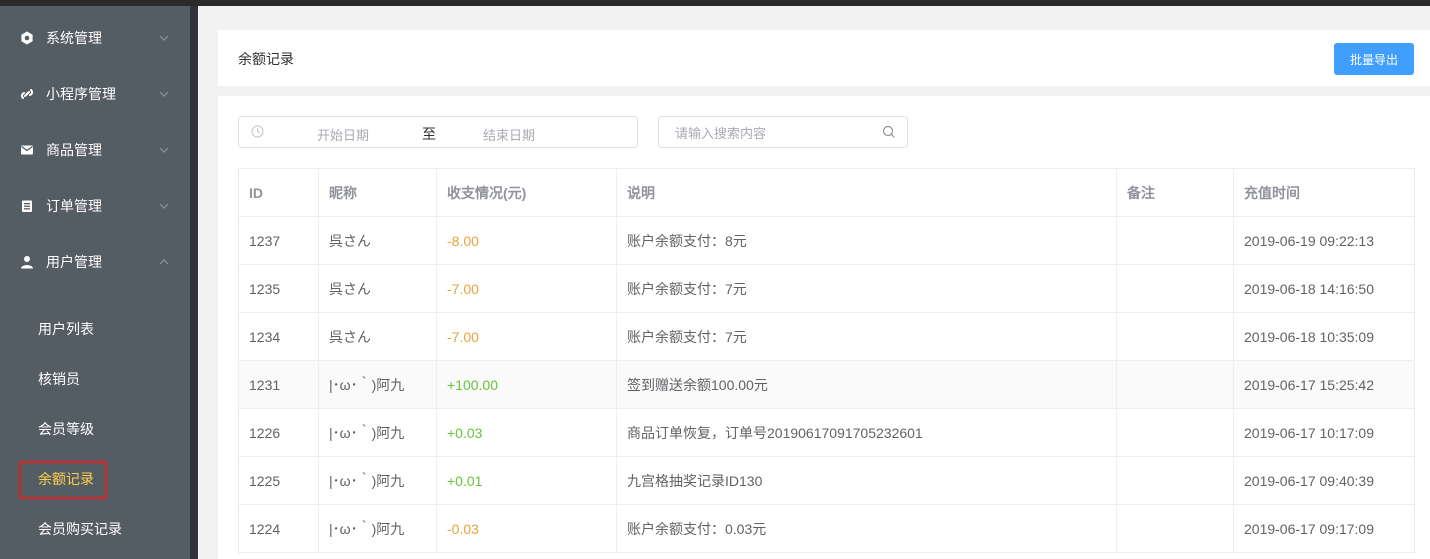 The height and width of the screenshot is (559, 1430). Describe the element at coordinates (1324, 240) in the screenshot. I see `cell-time: 2019-06-19 09:22:13` at that location.